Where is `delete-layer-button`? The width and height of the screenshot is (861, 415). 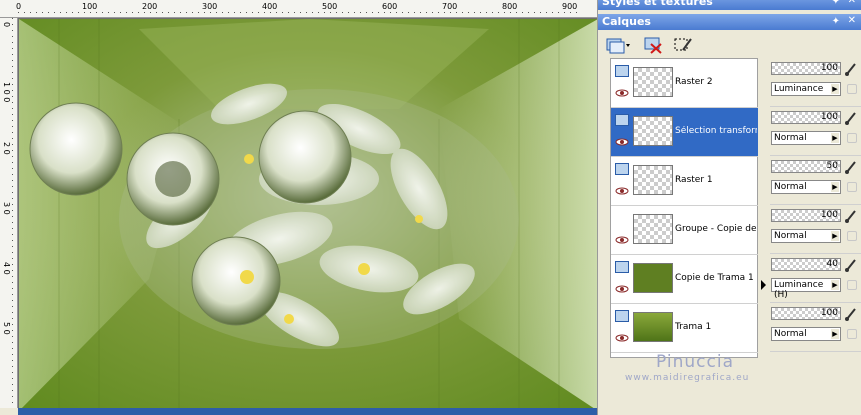
delete-layer-button is located at coordinates (653, 45).